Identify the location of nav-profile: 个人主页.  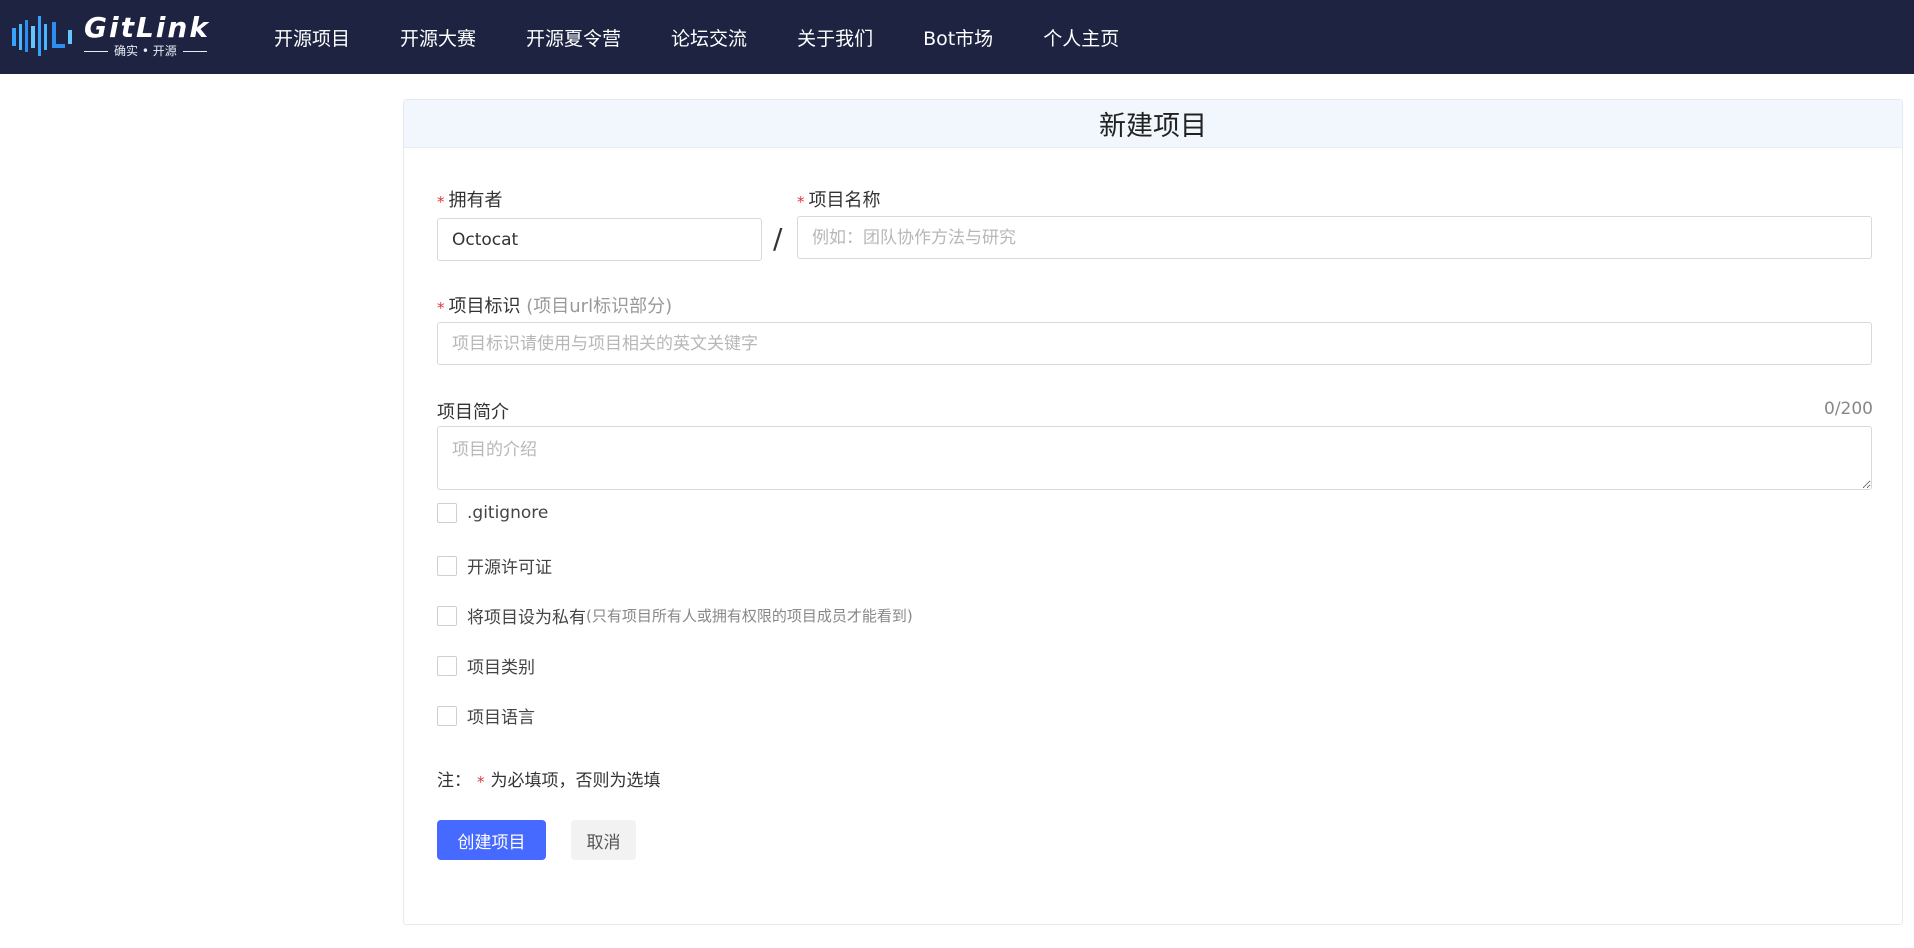
(1081, 37).